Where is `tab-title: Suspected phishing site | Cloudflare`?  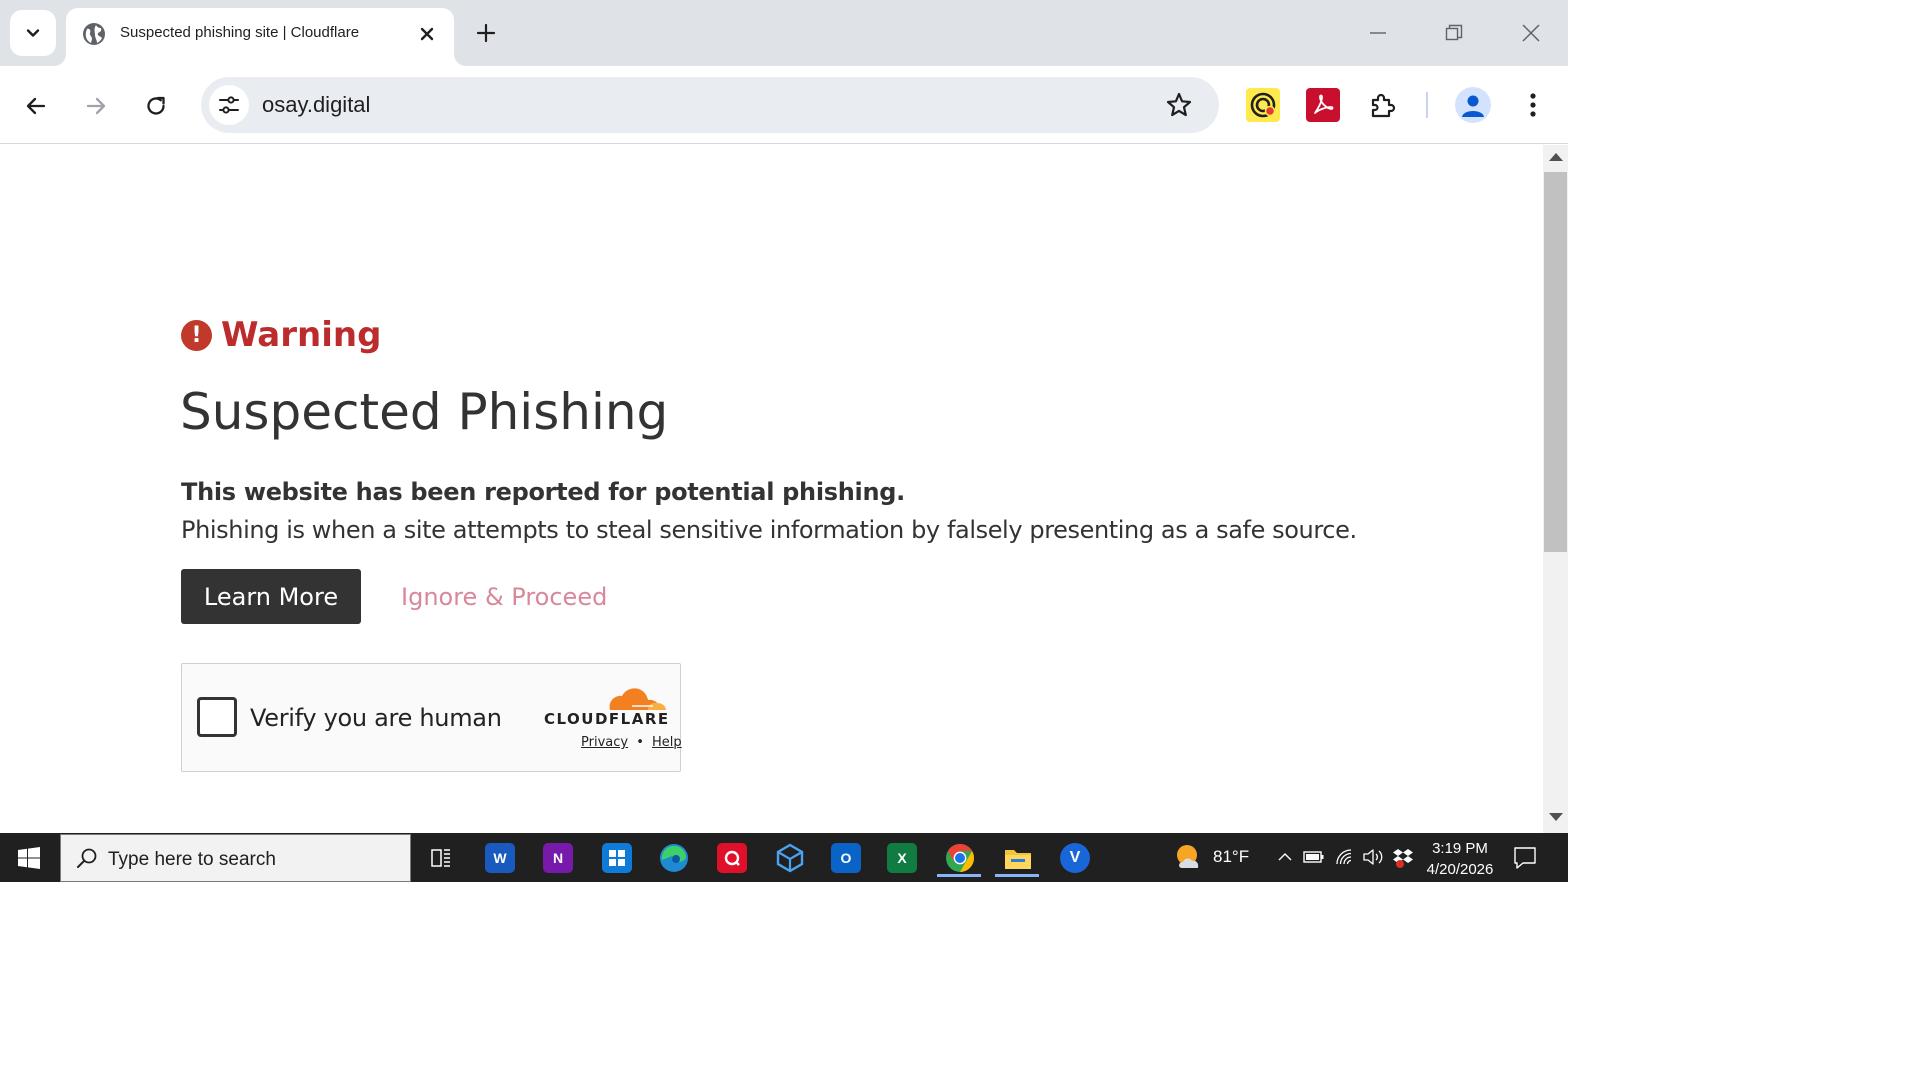
tab-title: Suspected phishing site | Cloudflare is located at coordinates (240, 32).